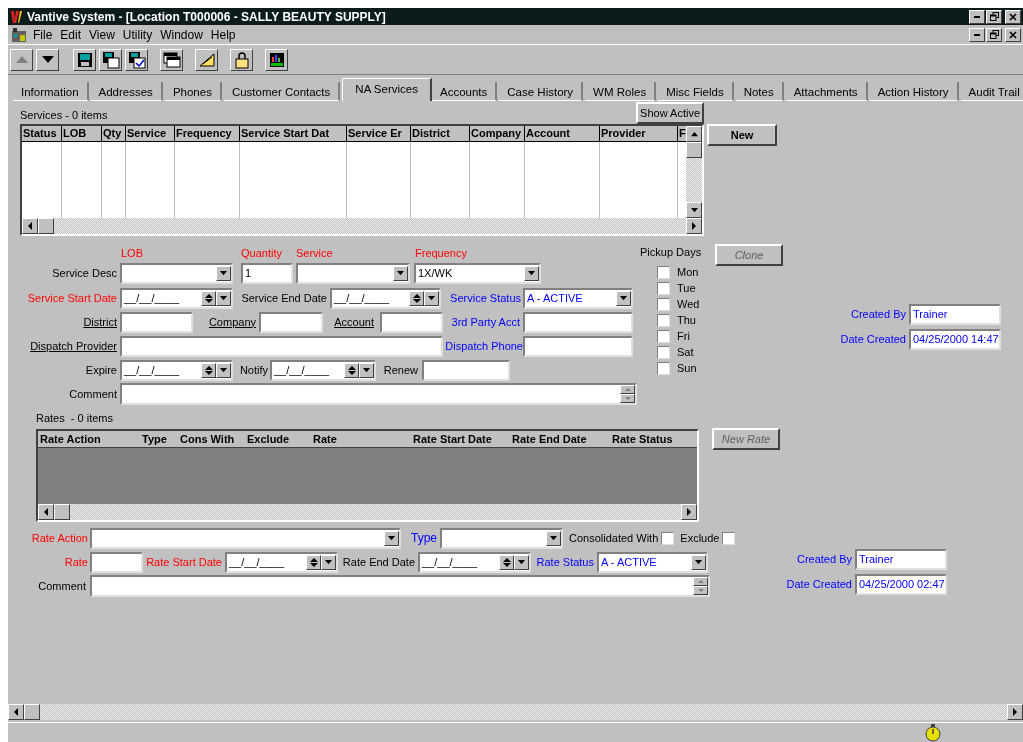 The height and width of the screenshot is (742, 1023). Describe the element at coordinates (1013, 34) in the screenshot. I see `close-button` at that location.